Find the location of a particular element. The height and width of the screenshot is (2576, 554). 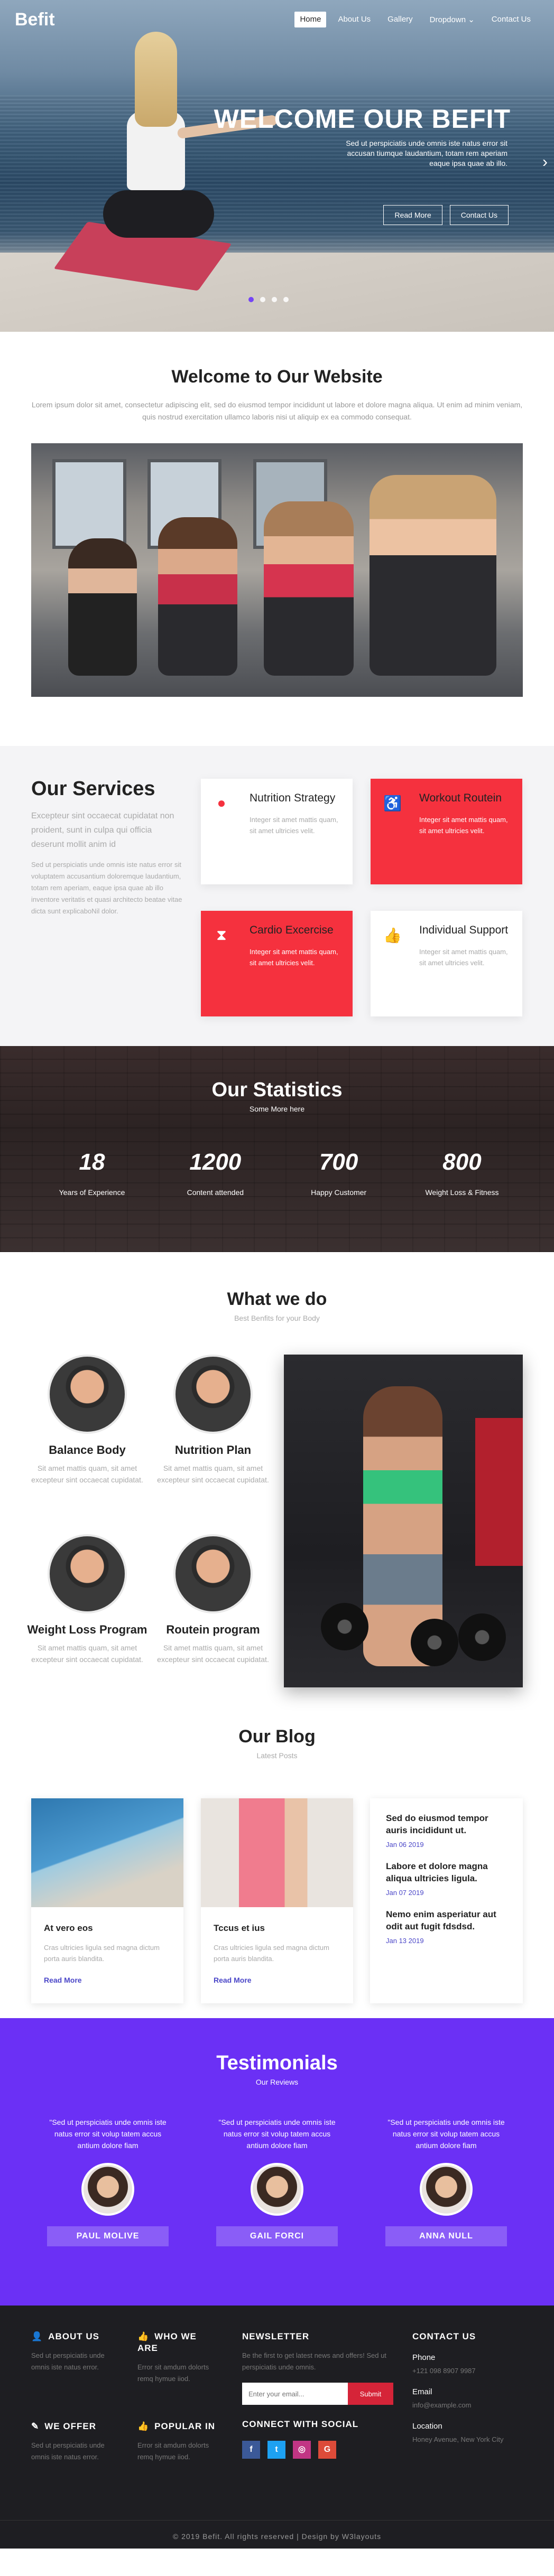

hourglass-icon: ⧗ is located at coordinates (221, 935).